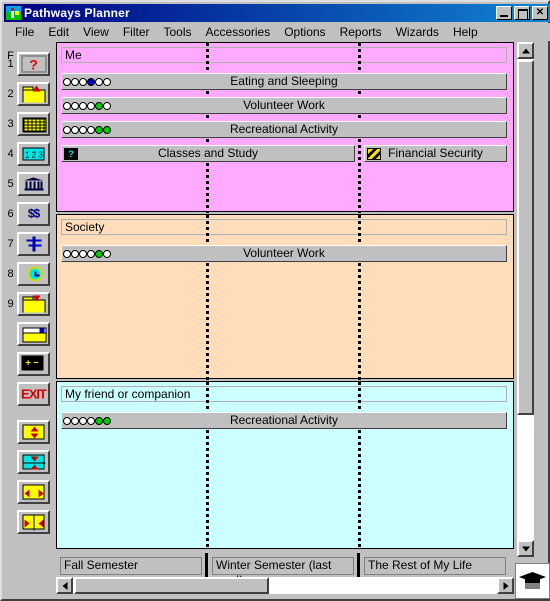 The height and width of the screenshot is (601, 550). What do you see at coordinates (178, 32) in the screenshot?
I see `menu-item-tools: Tools` at bounding box center [178, 32].